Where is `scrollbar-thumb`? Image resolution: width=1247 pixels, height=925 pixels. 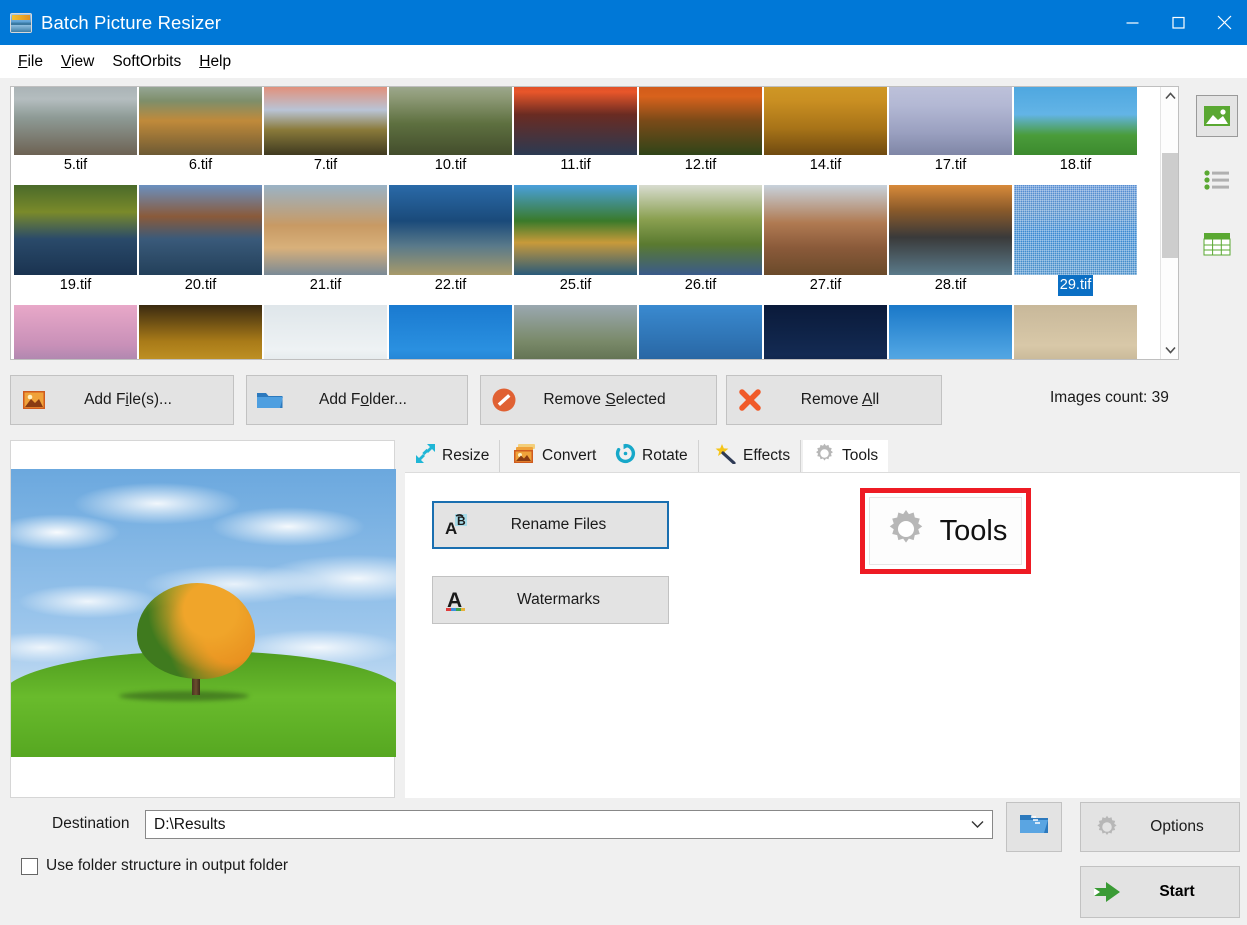
scrollbar-thumb is located at coordinates (1170, 205).